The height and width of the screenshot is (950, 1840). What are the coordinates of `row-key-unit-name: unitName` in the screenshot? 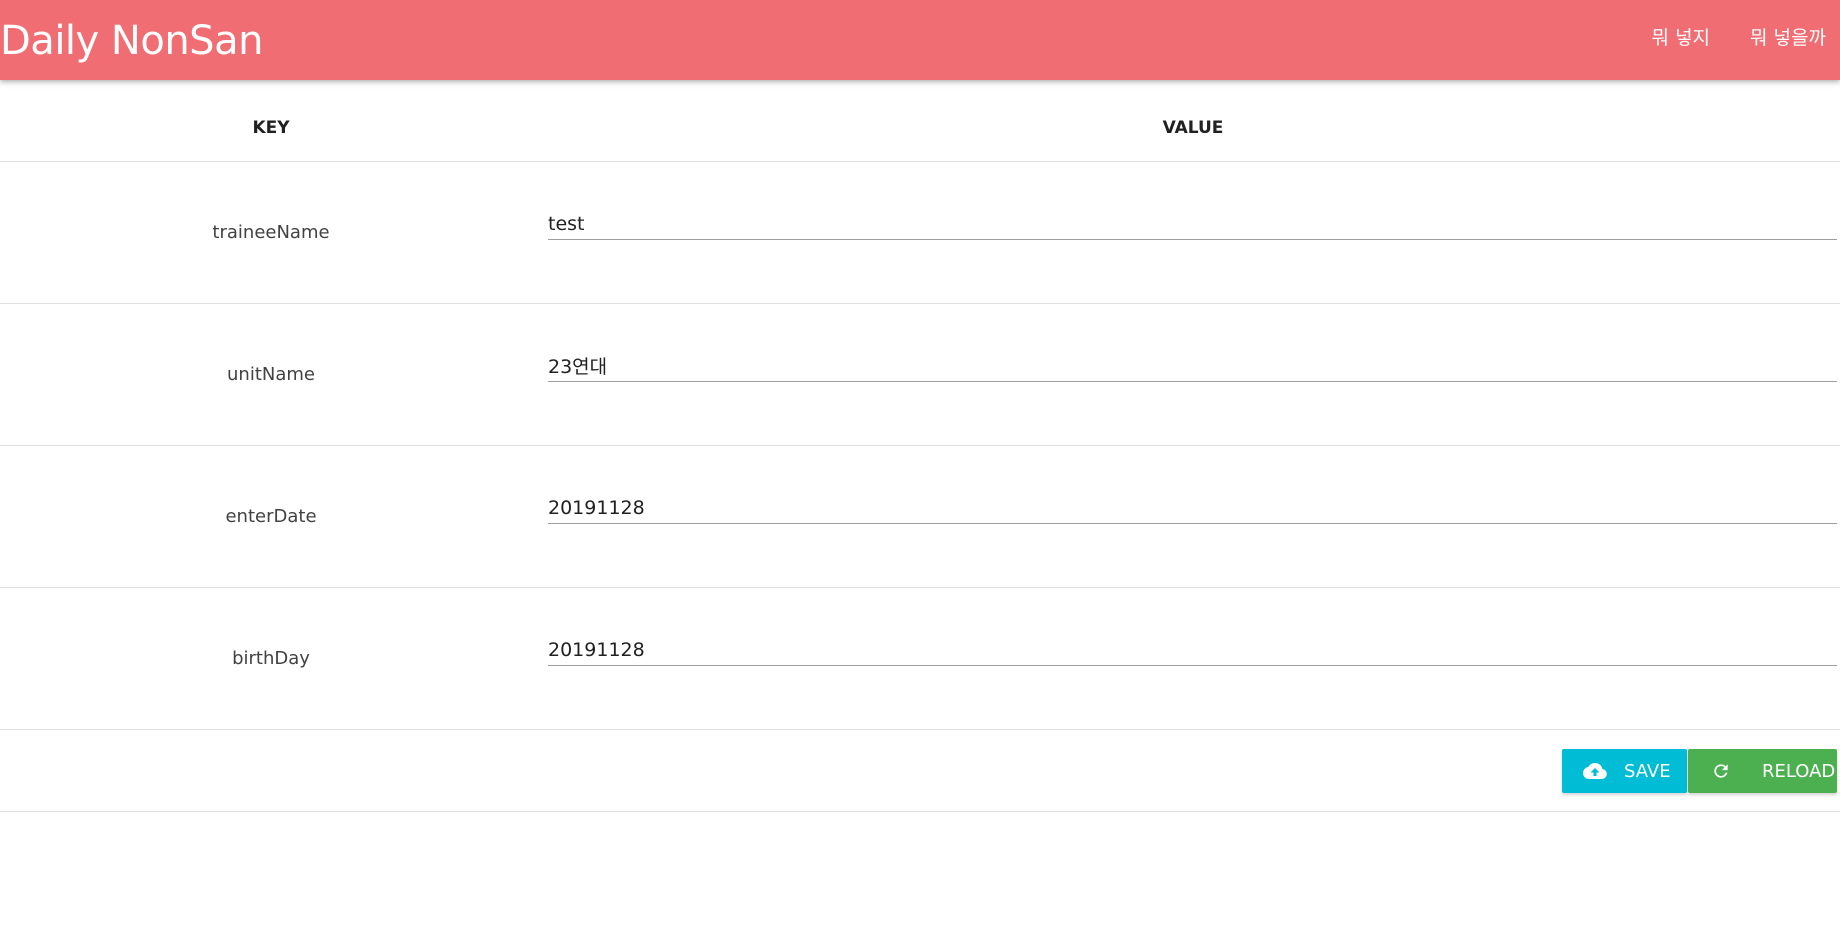 It's located at (271, 374).